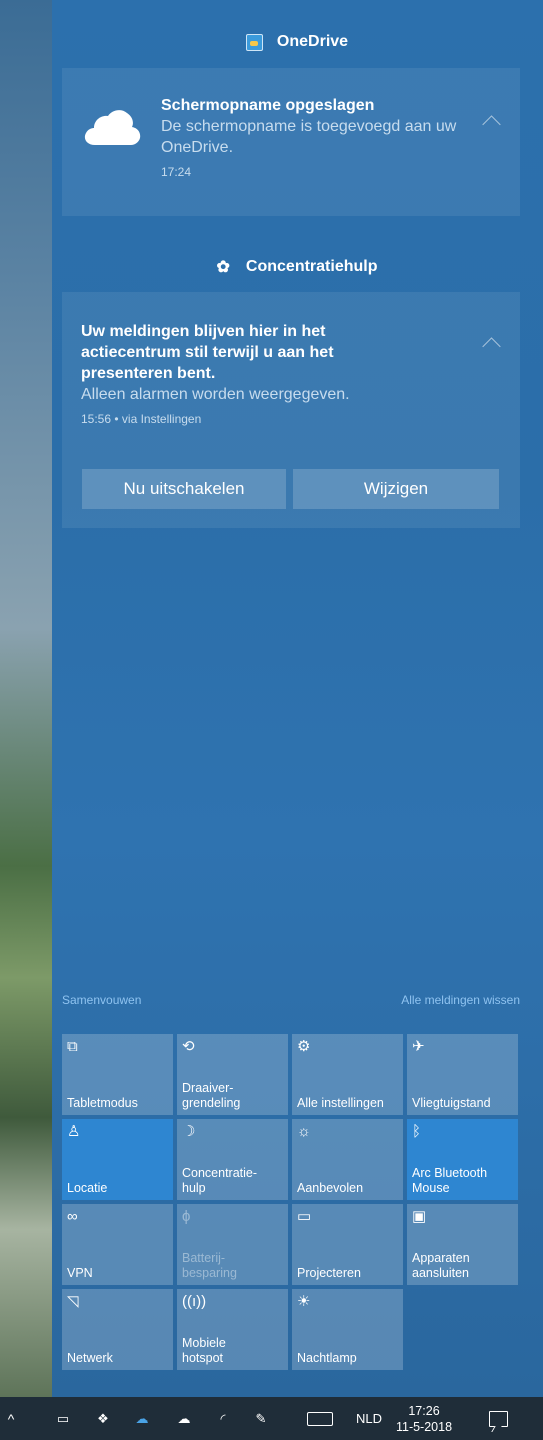 This screenshot has height=1440, width=543. I want to click on tile-mobile-hotspot: ((ı)) Mobiele hotspot, so click(232, 1329).